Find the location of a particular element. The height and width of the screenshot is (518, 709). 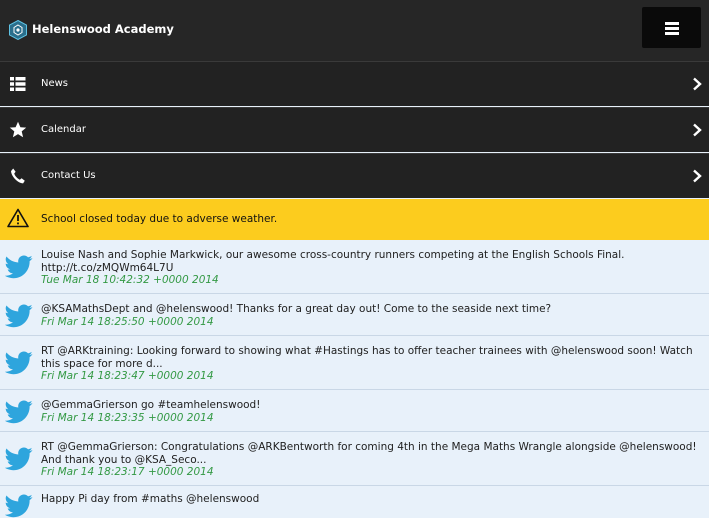

tweet-timestamp: Fri Mar 14 18:23:35 +0000 2014 is located at coordinates (127, 417).